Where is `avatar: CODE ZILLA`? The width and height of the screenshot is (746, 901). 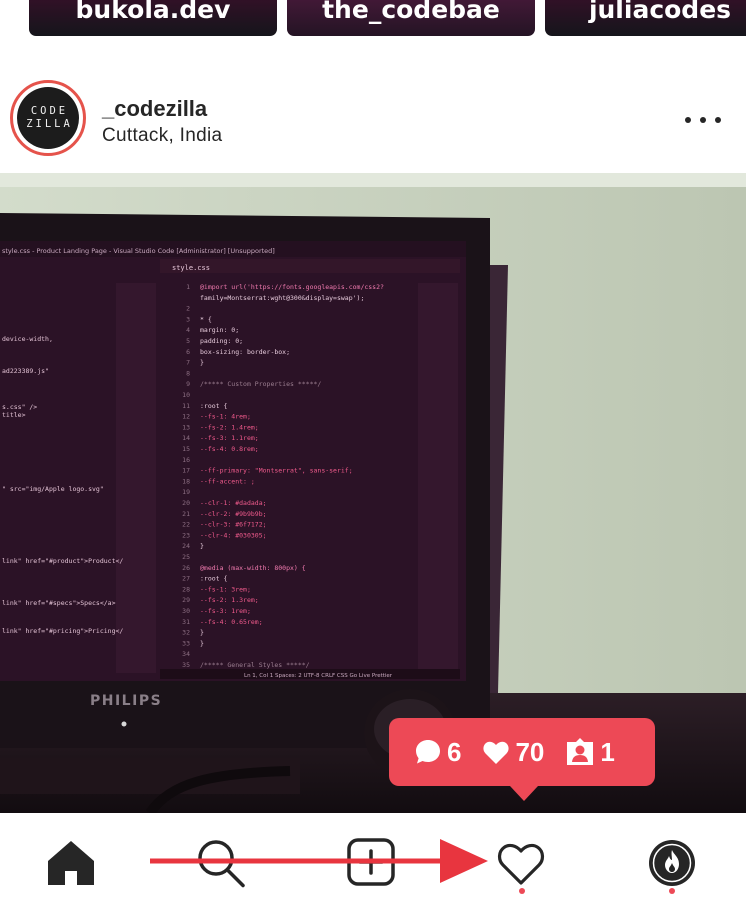
avatar: CODE ZILLA is located at coordinates (48, 118).